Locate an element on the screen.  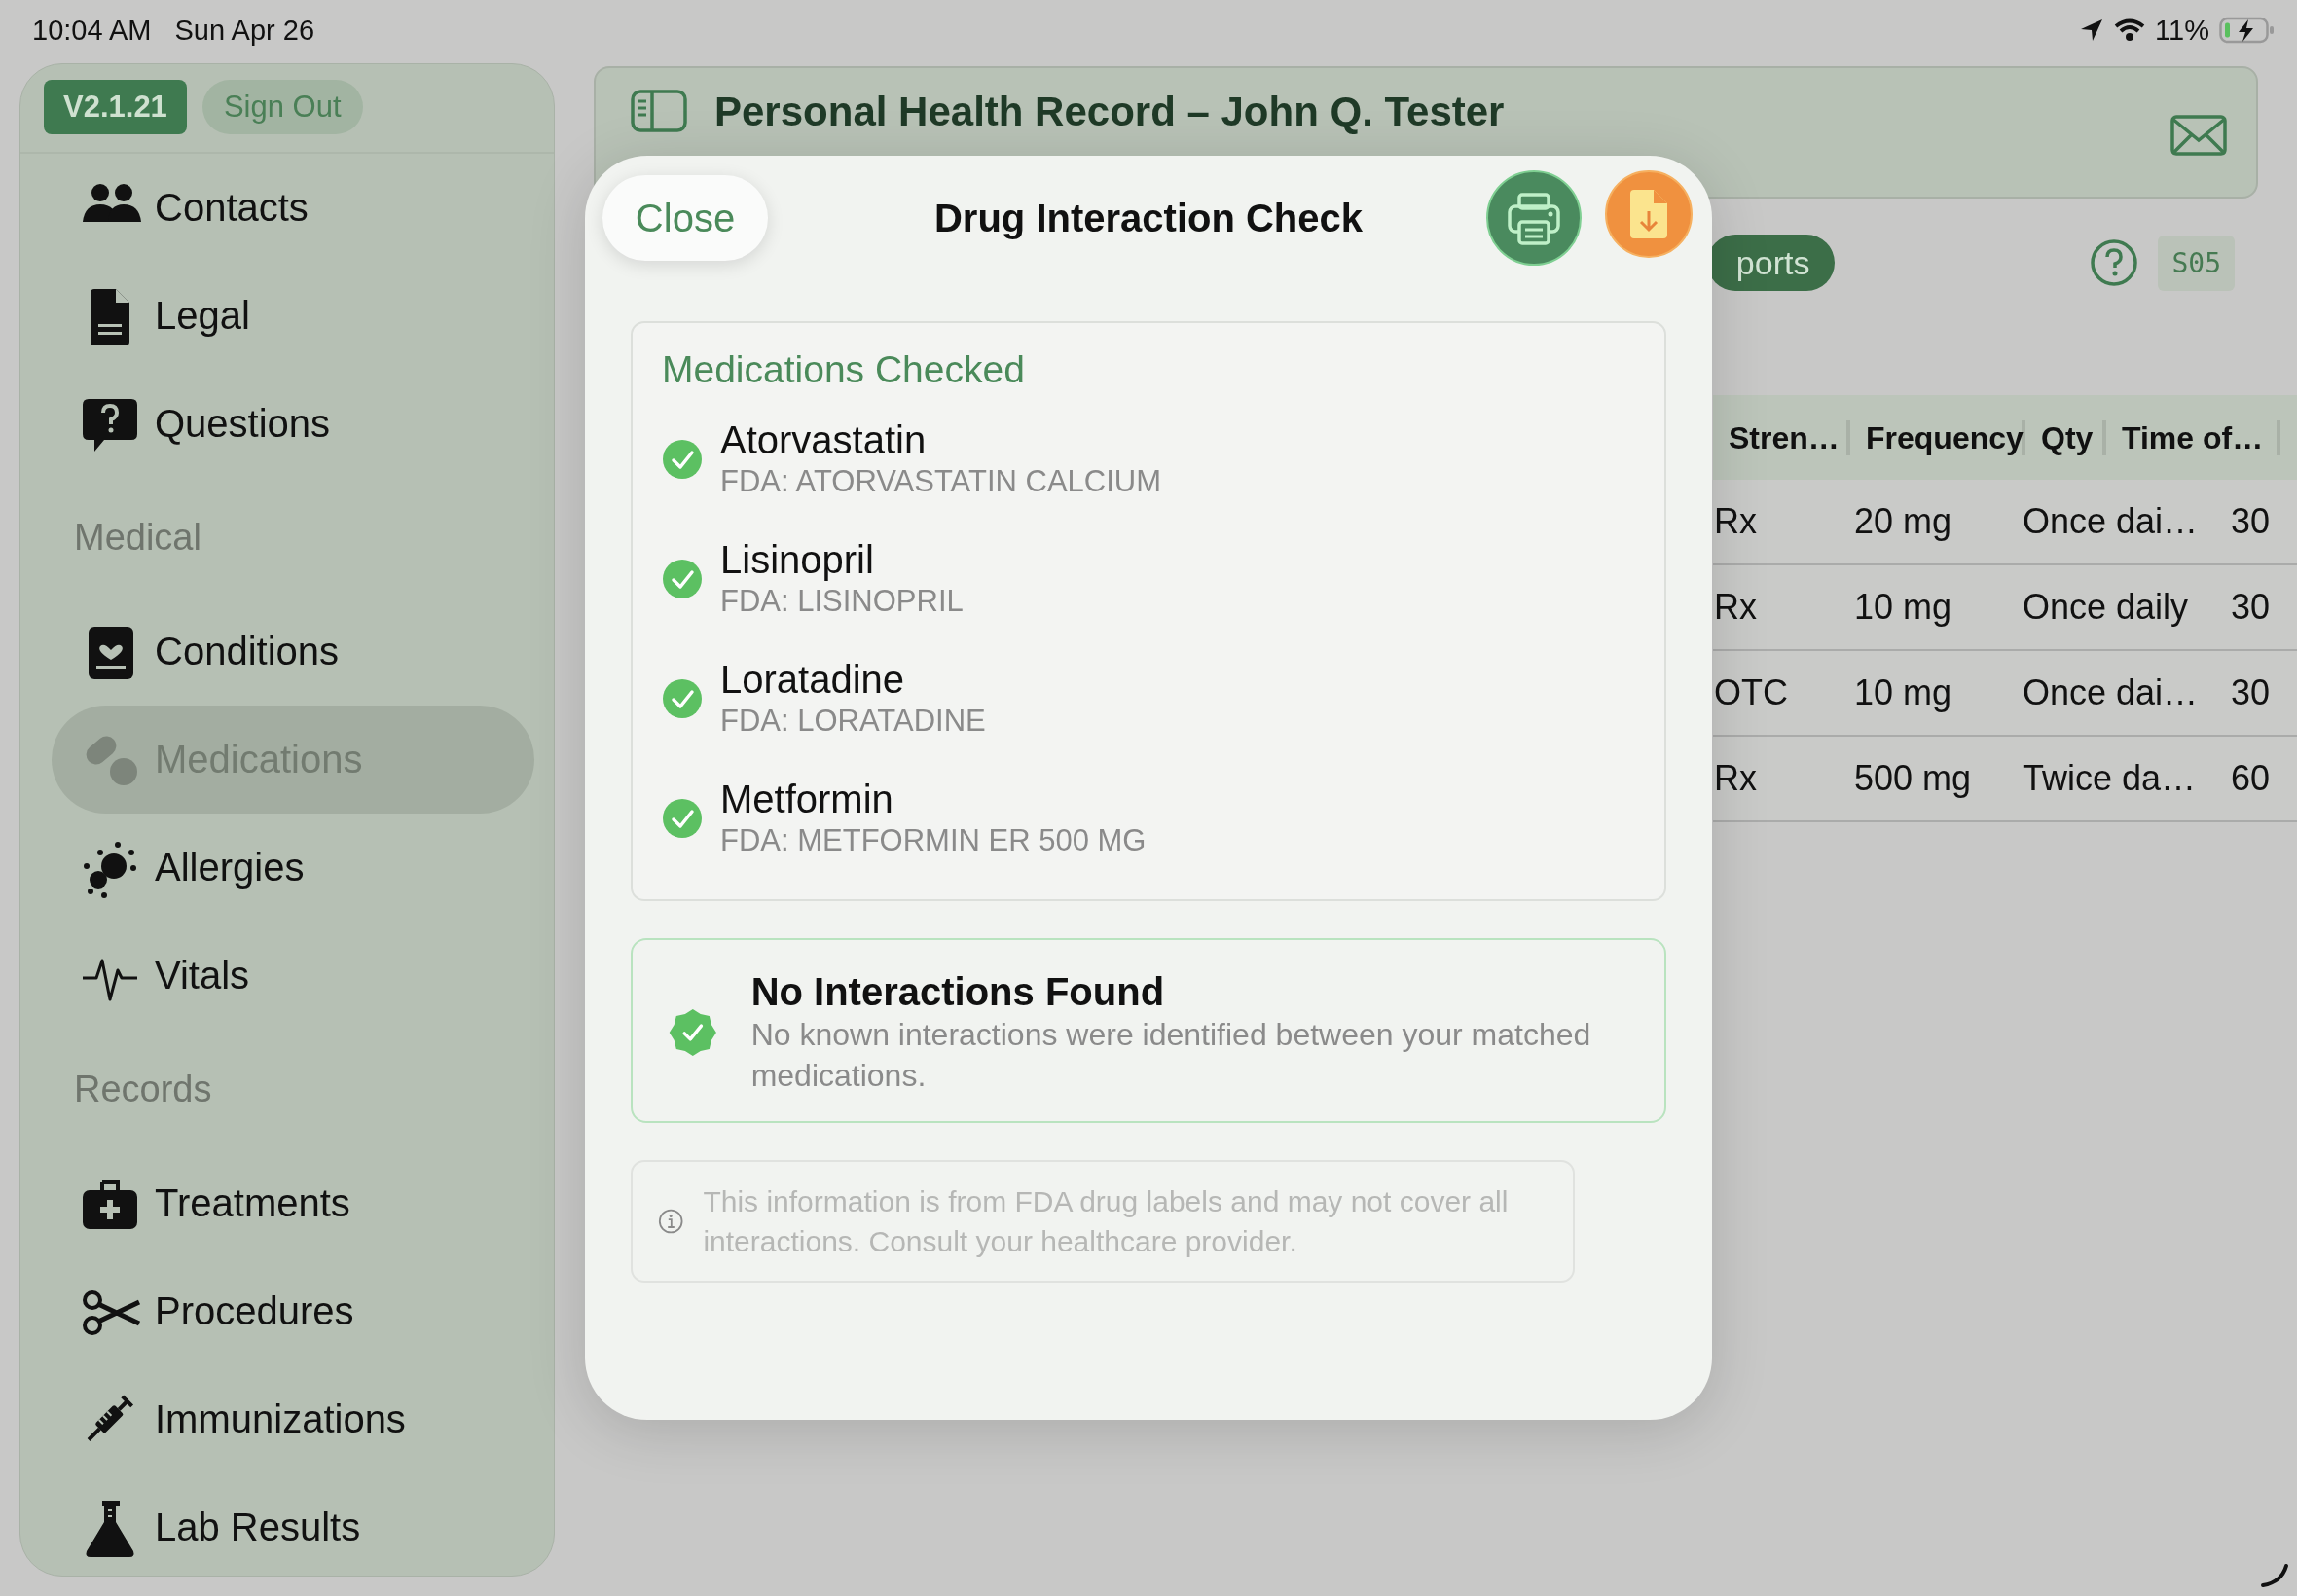
section-heading: Medical is located at coordinates (137, 538).